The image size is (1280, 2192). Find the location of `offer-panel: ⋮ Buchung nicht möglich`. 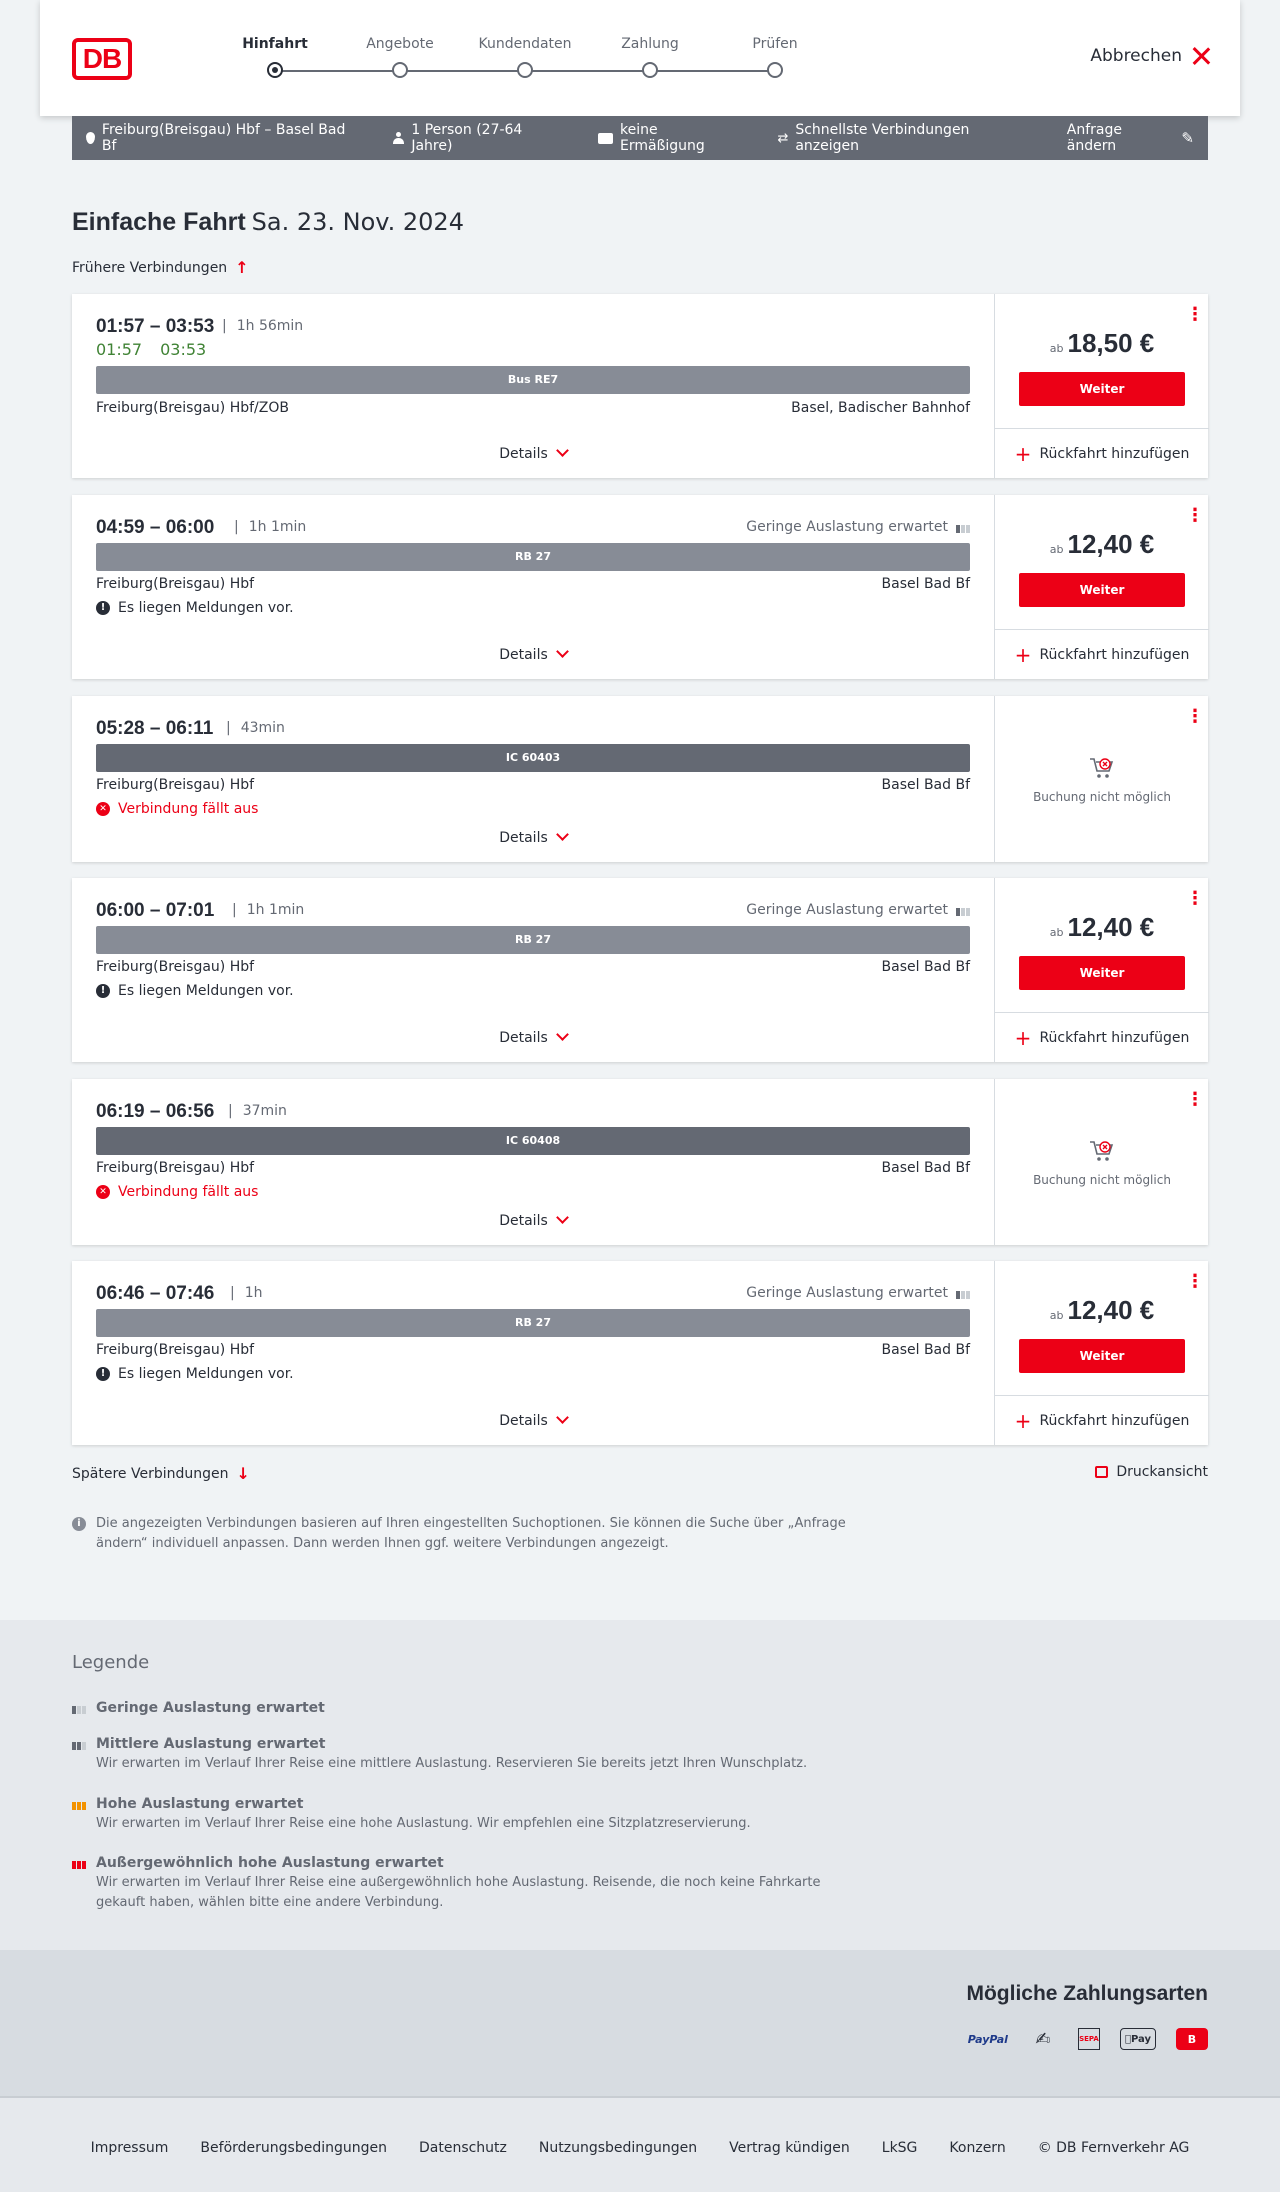

offer-panel: ⋮ Buchung nicht möglich is located at coordinates (1101, 1162).